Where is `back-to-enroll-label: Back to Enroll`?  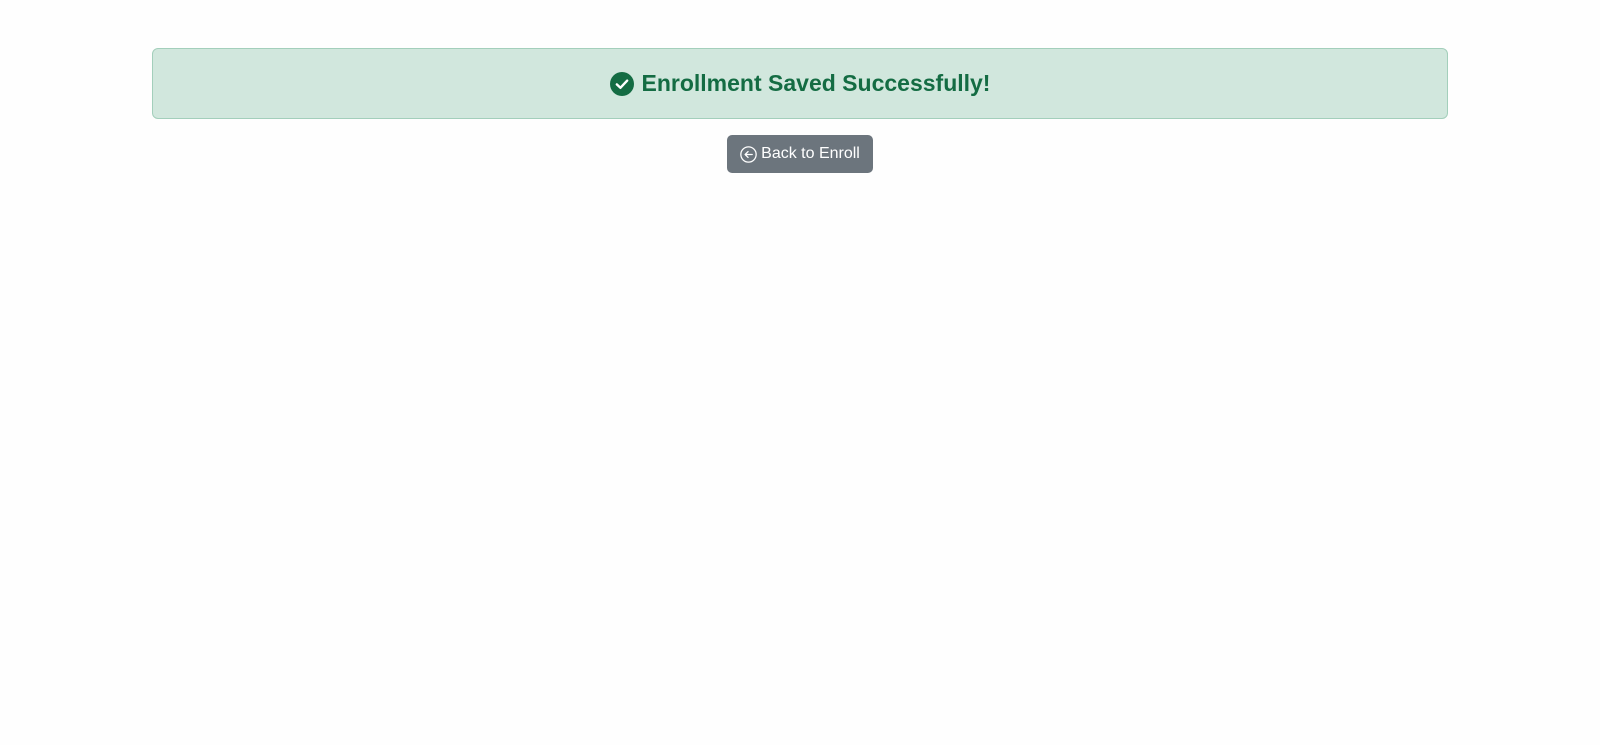 back-to-enroll-label: Back to Enroll is located at coordinates (810, 153).